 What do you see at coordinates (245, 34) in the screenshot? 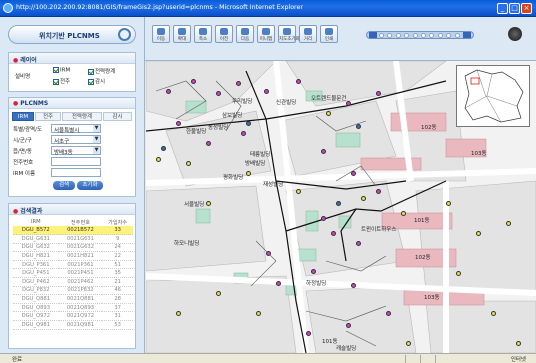
I see `toolbar-button-forward: 다음` at bounding box center [245, 34].